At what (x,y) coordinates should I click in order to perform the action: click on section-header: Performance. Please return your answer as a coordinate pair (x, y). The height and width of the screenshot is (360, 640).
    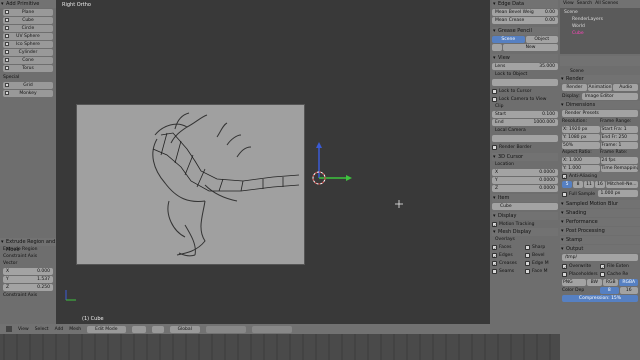
    Looking at the image, I should click on (600, 222).